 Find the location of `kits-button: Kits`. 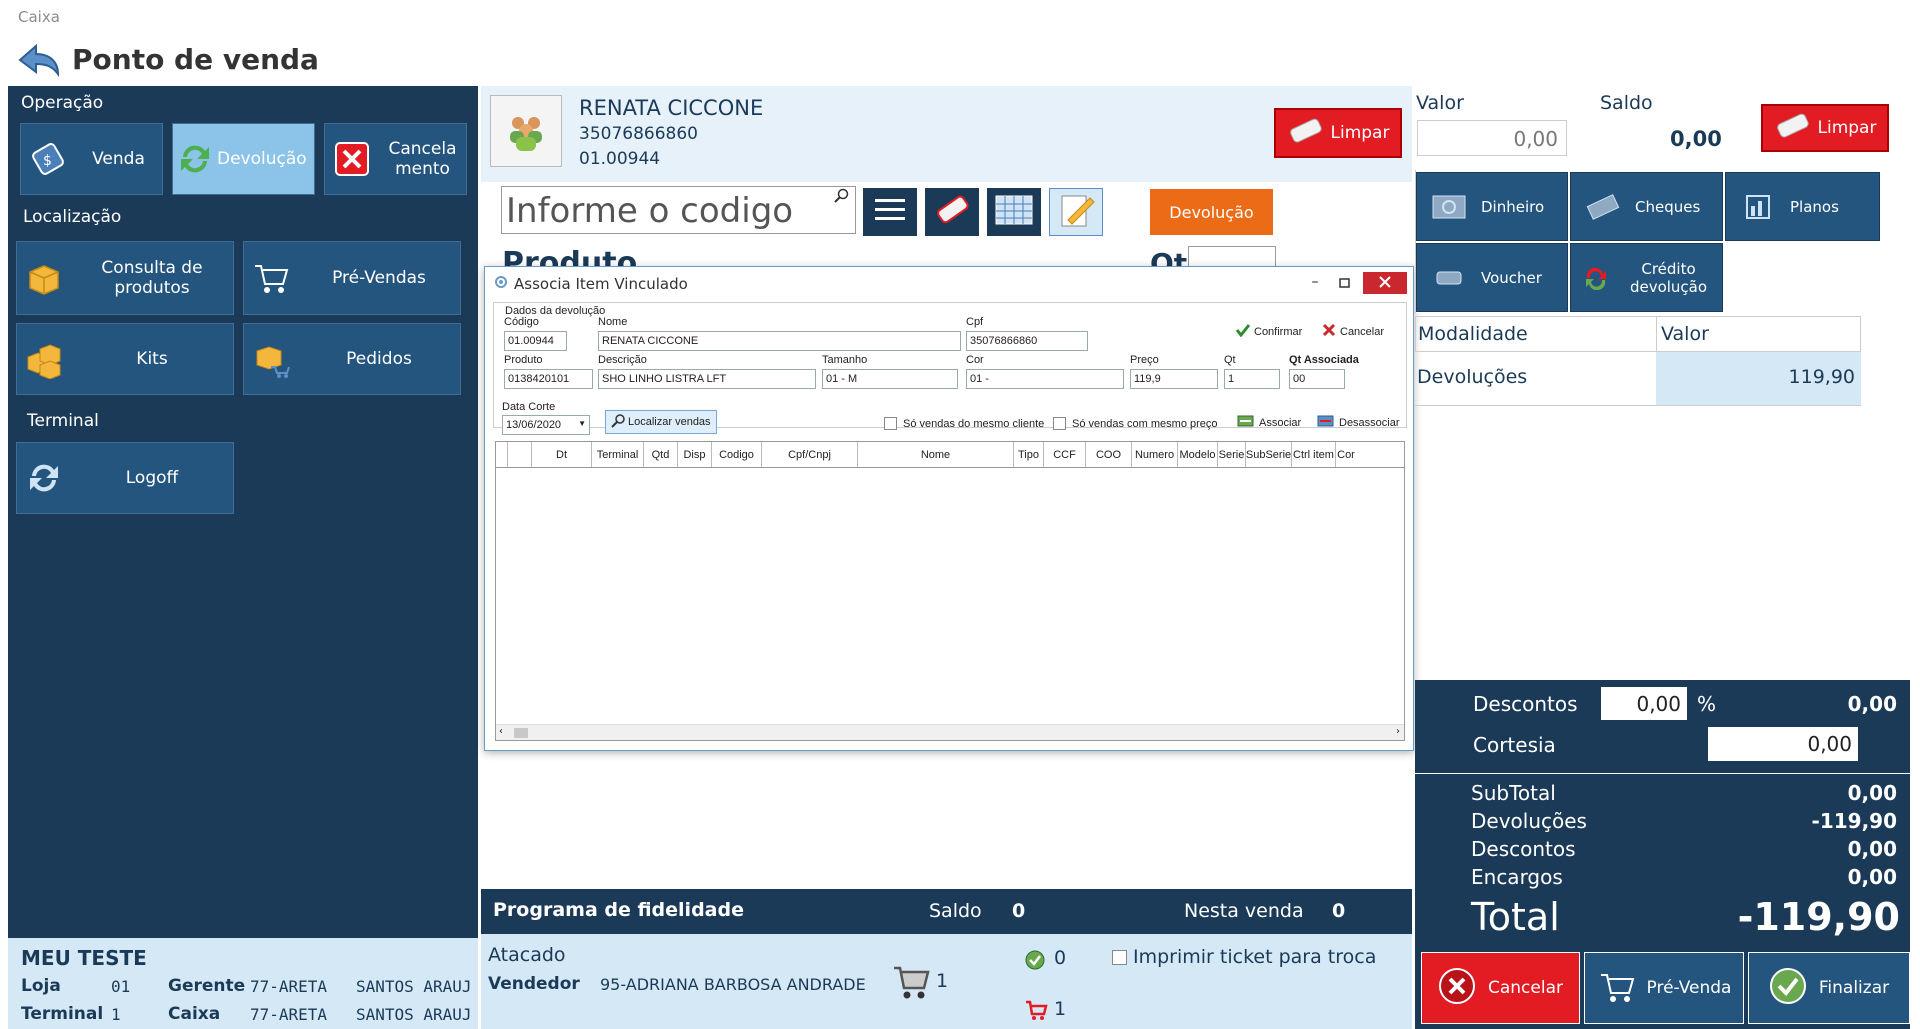

kits-button: Kits is located at coordinates (125, 359).